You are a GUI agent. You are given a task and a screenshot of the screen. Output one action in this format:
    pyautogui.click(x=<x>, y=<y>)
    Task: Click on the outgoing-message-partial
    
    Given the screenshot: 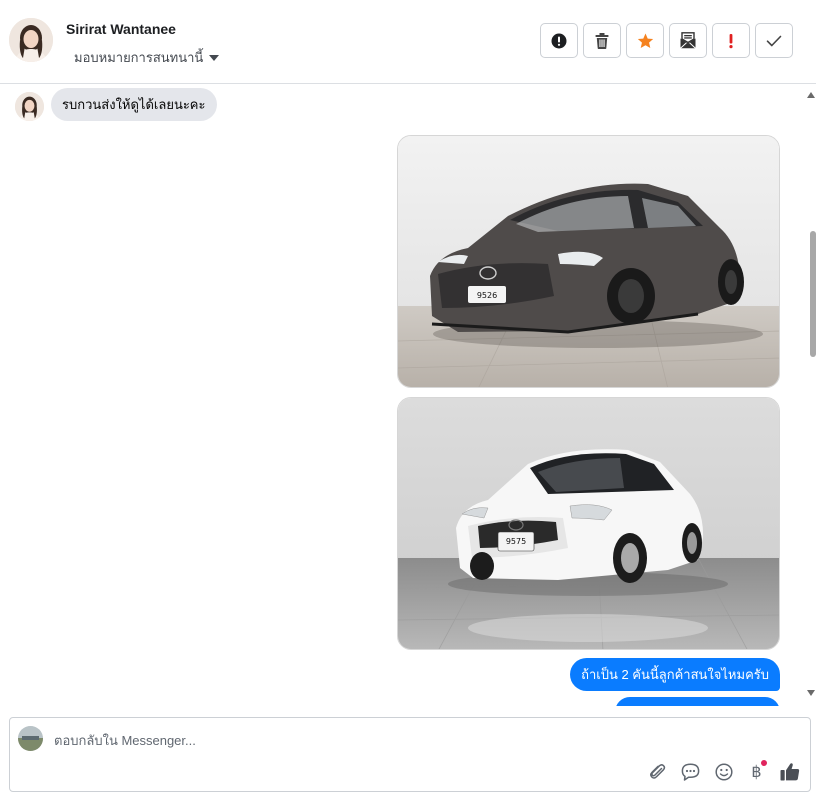 What is the action you would take?
    pyautogui.click(x=697, y=701)
    